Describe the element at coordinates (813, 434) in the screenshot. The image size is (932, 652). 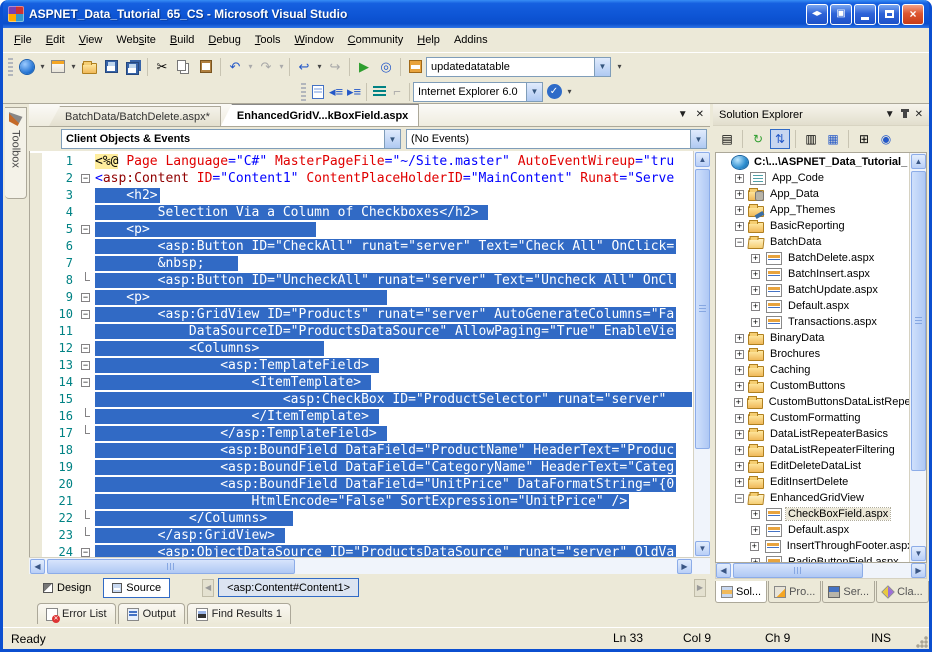
I see `tree-item-datalistrepeaterbasics: + DataListRepeaterBasics` at that location.